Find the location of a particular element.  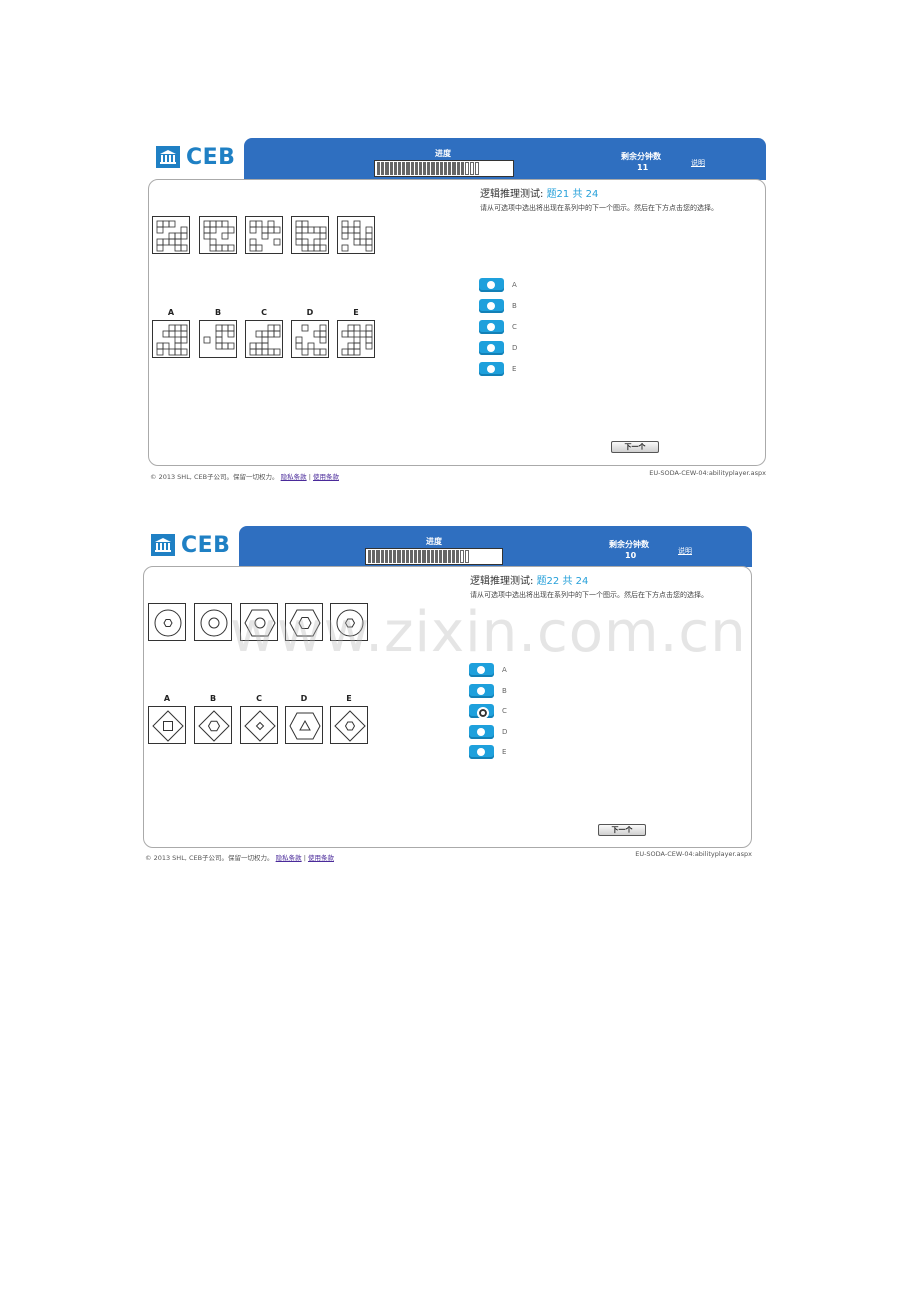

radio-label: B is located at coordinates (514, 306).